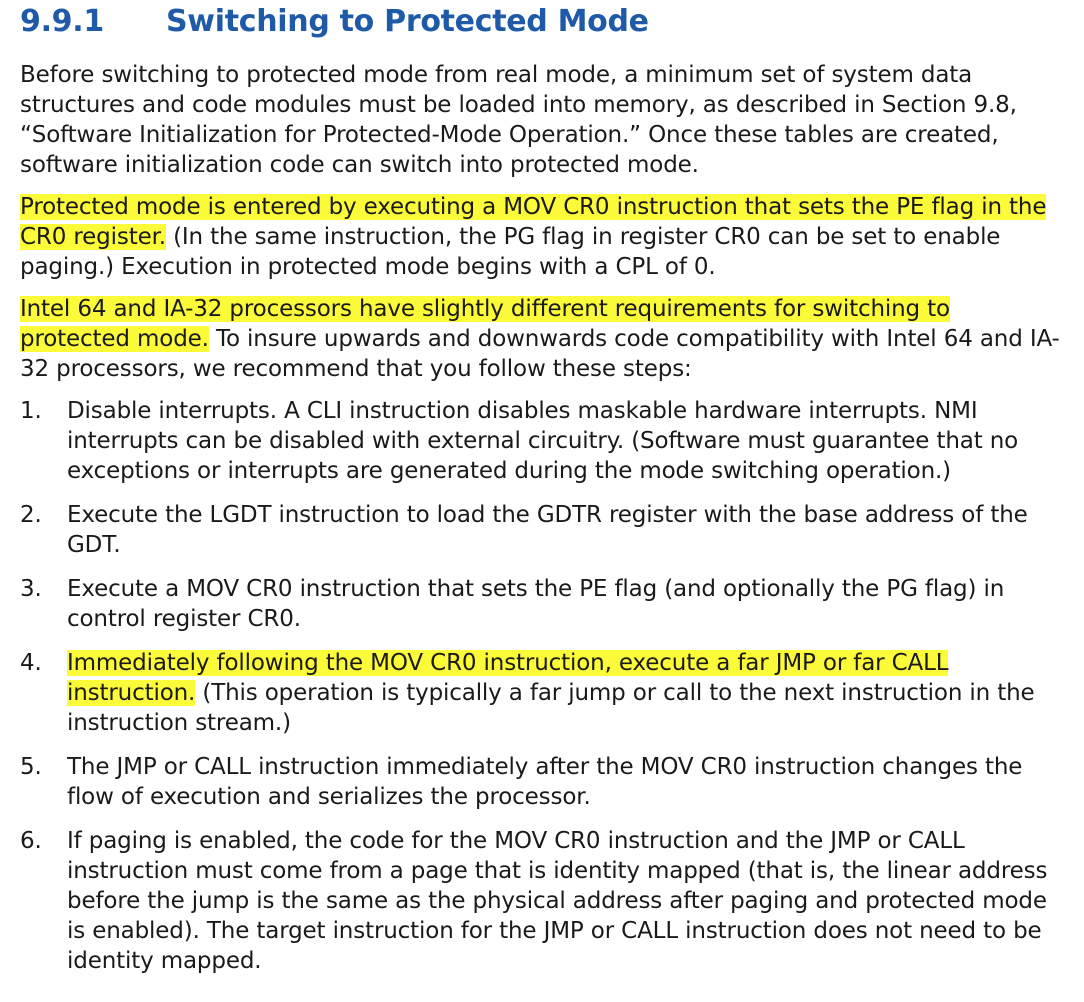 The image size is (1084, 1002). Describe the element at coordinates (31, 515) in the screenshot. I see `step-number: 2.` at that location.